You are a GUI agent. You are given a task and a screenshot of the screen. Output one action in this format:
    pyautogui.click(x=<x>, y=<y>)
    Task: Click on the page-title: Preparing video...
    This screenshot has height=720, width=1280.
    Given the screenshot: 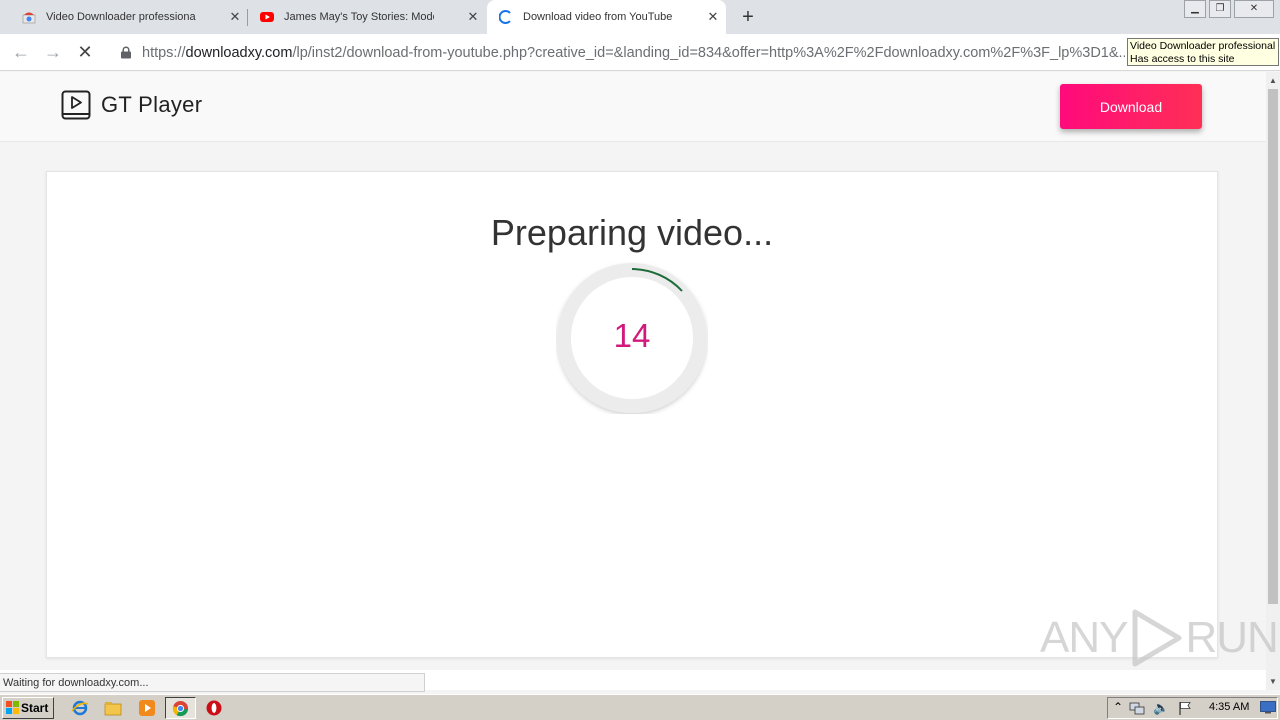 What is the action you would take?
    pyautogui.click(x=632, y=232)
    